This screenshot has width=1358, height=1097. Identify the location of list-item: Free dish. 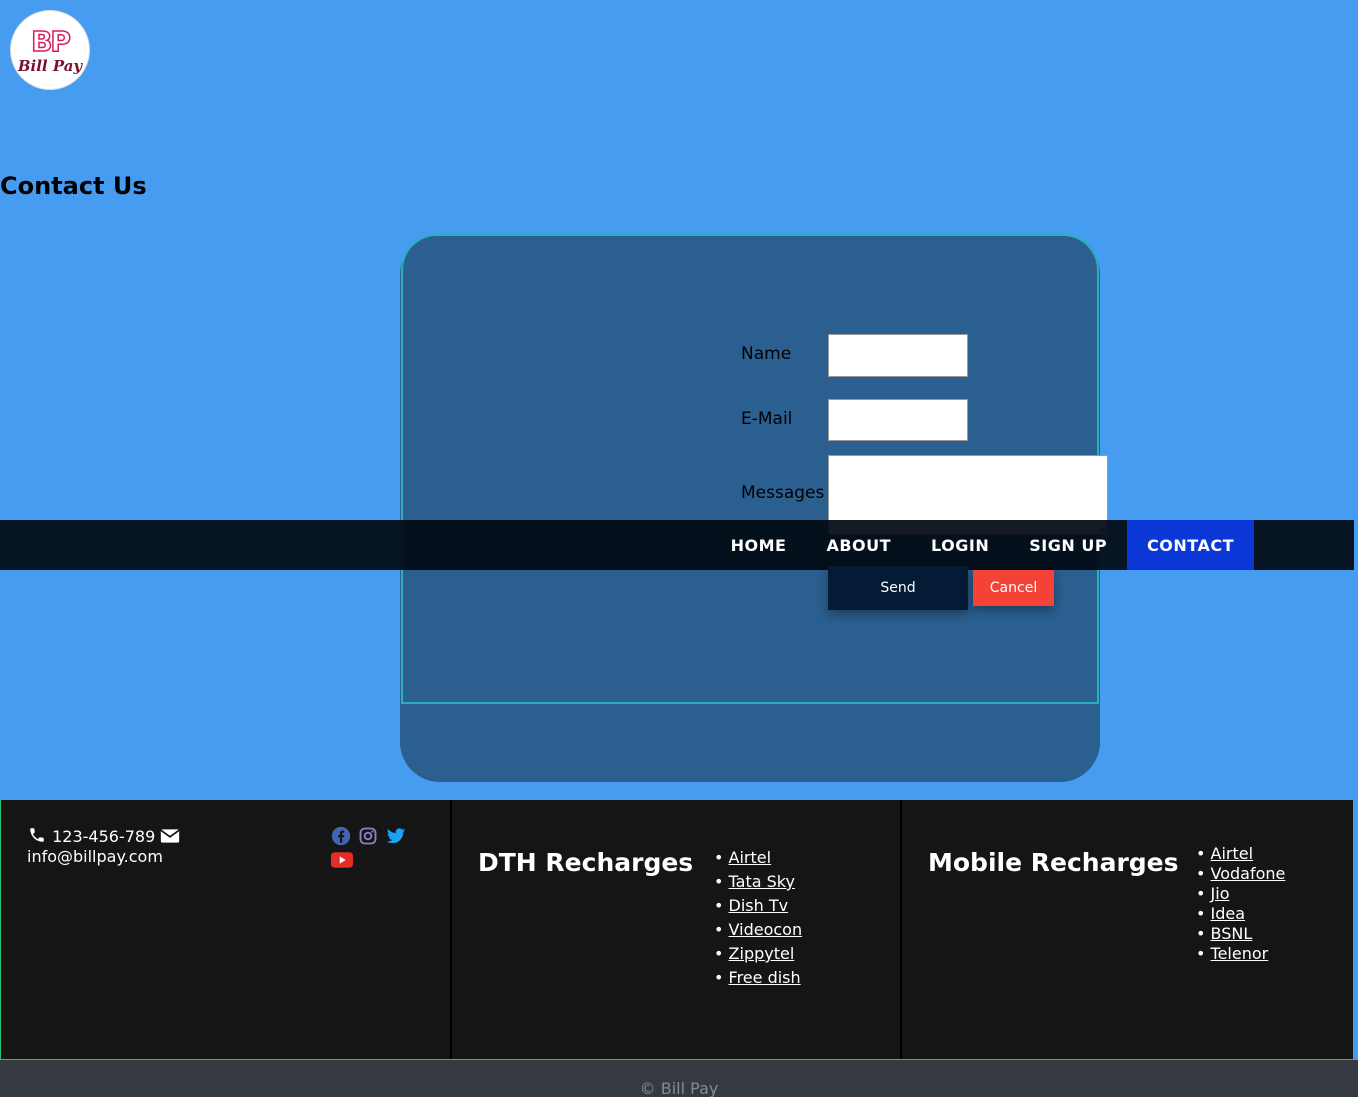
(758, 978).